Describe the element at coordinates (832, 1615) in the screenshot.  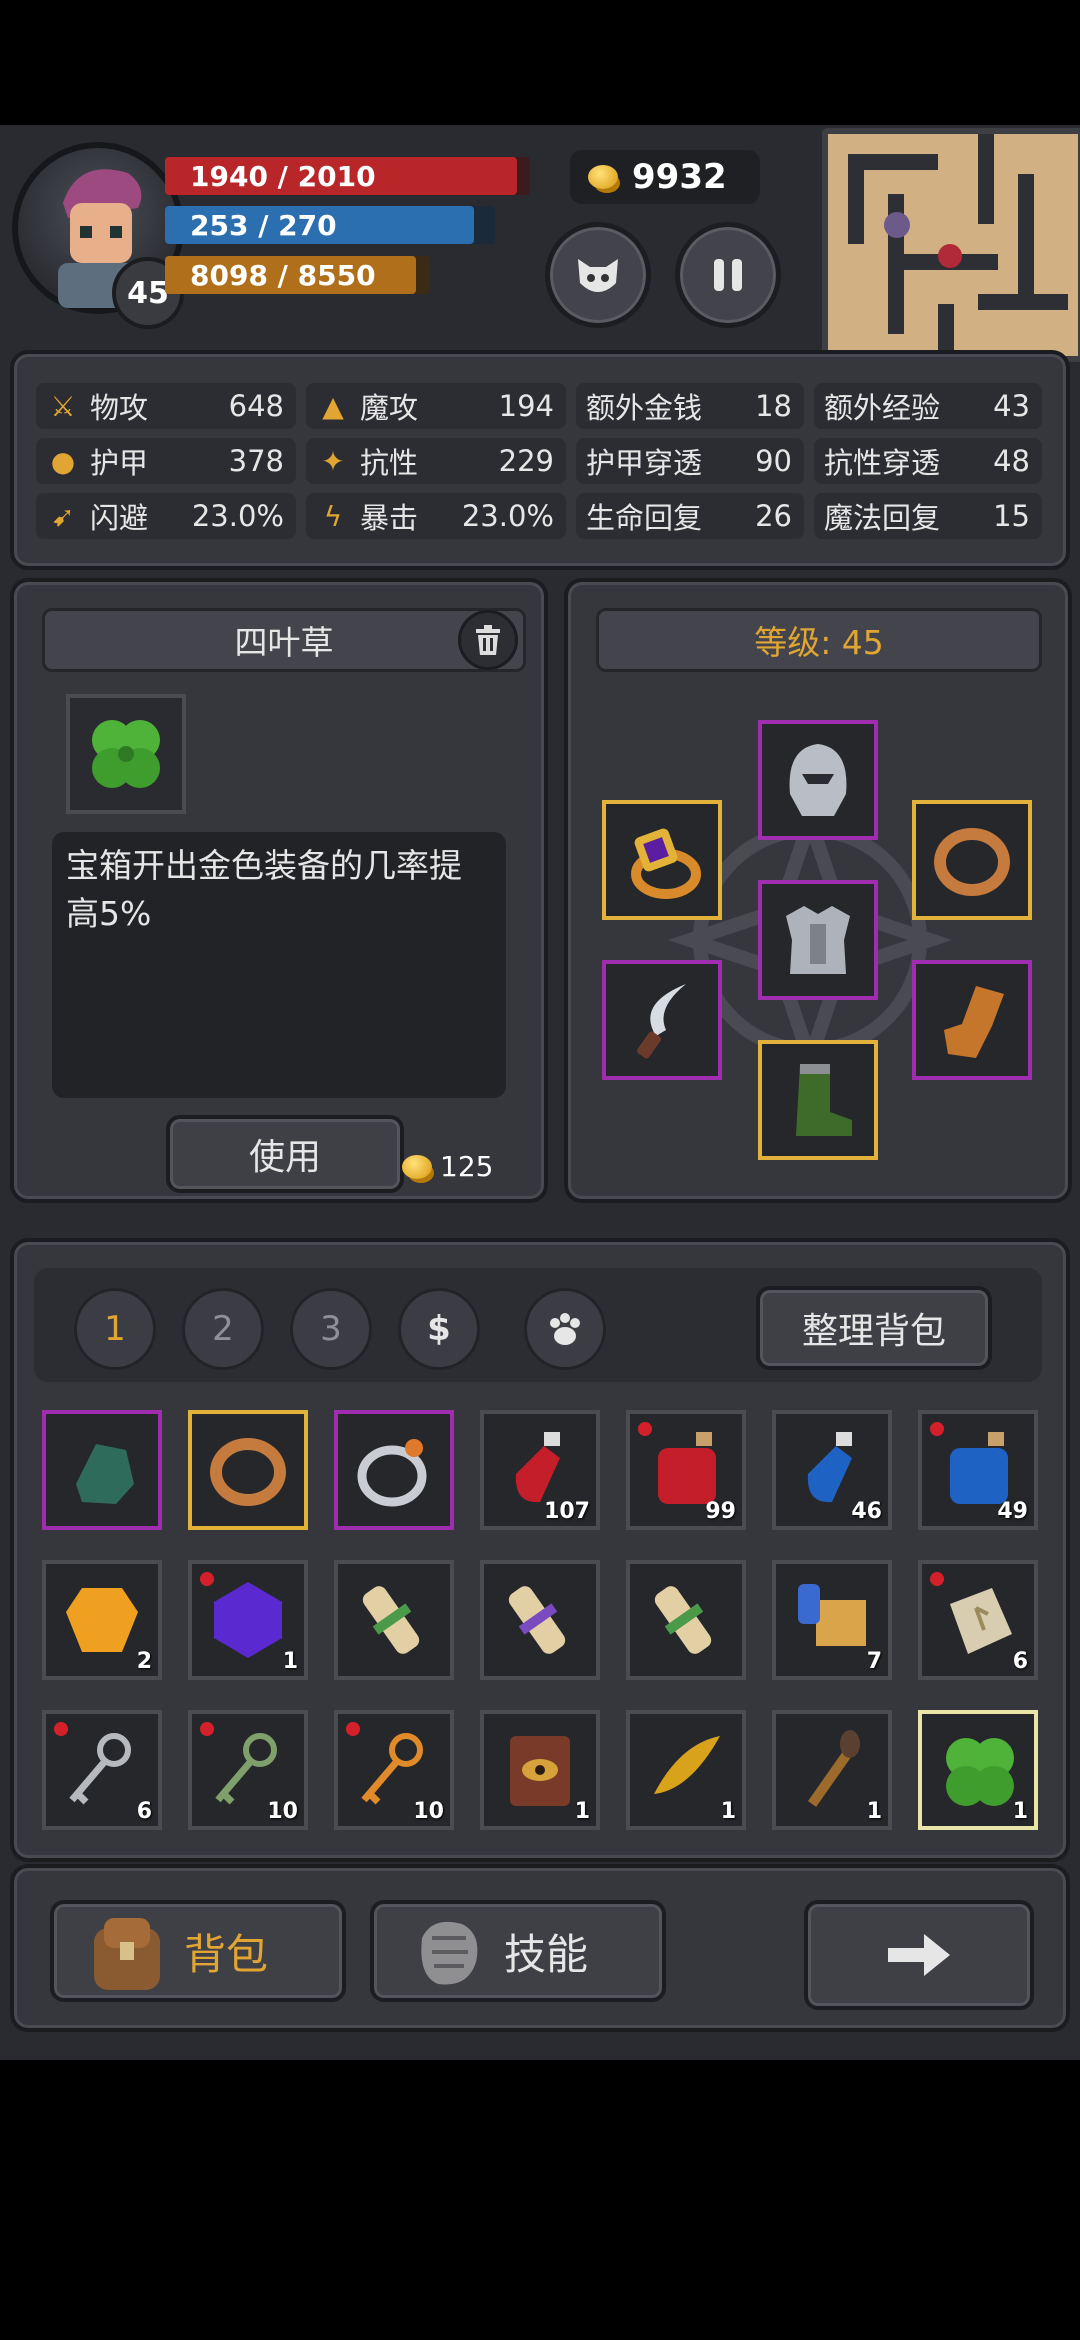
I see `map-scroll-icon` at that location.